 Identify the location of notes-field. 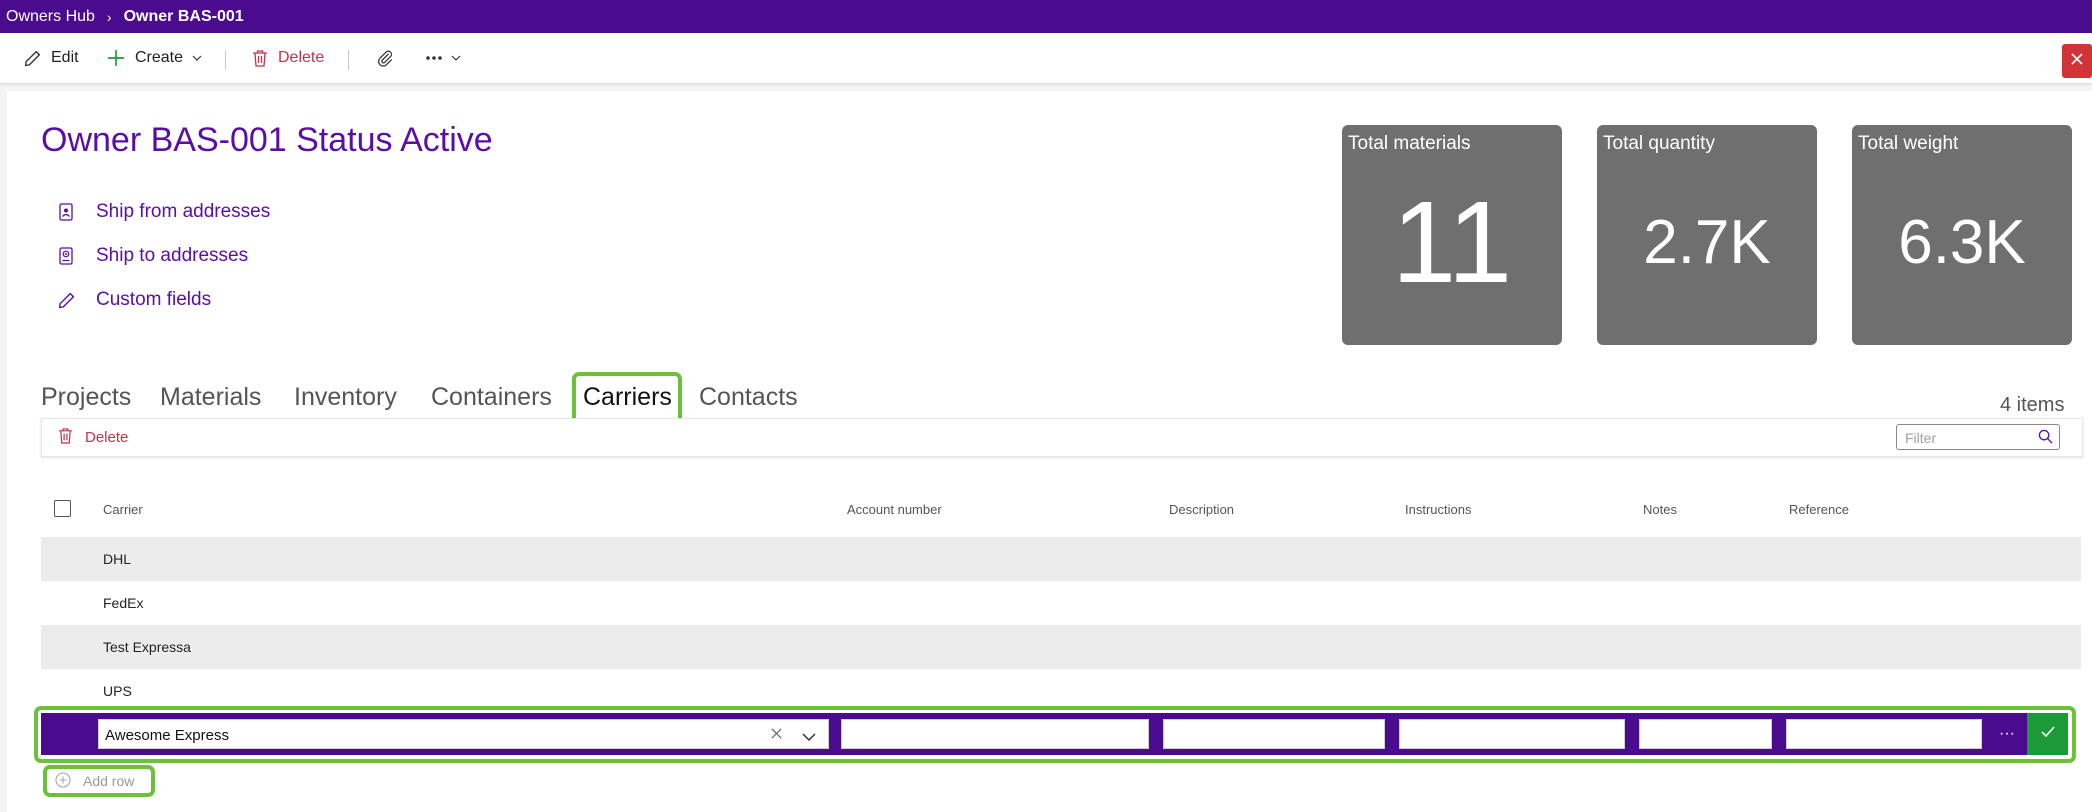
(1705, 734).